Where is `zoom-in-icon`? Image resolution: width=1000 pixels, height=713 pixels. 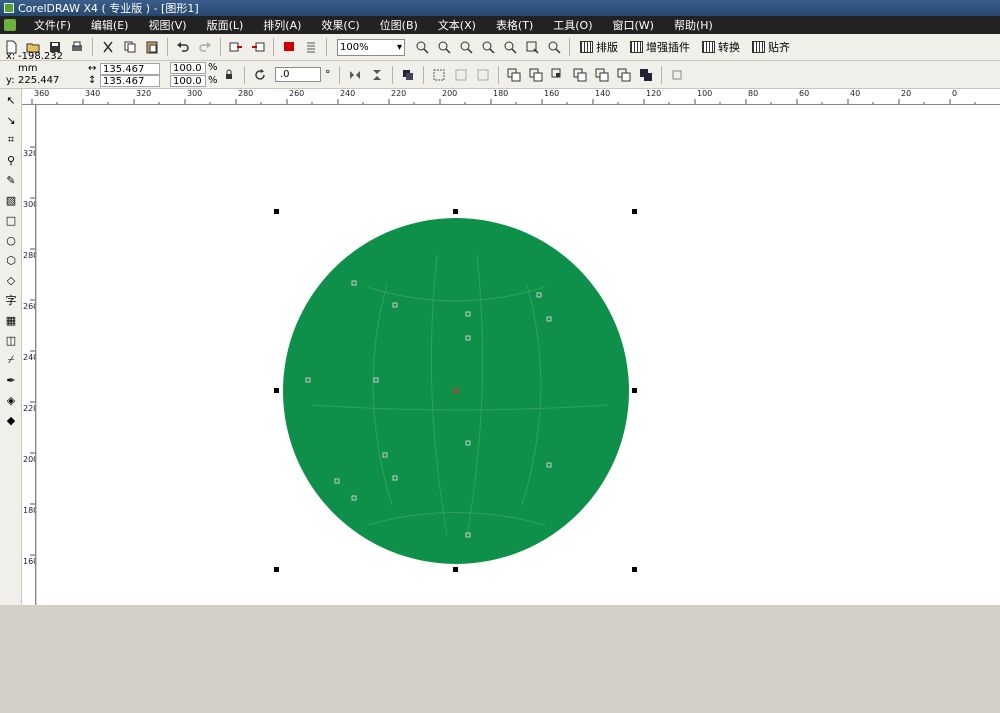
zoom-in-icon is located at coordinates (422, 47).